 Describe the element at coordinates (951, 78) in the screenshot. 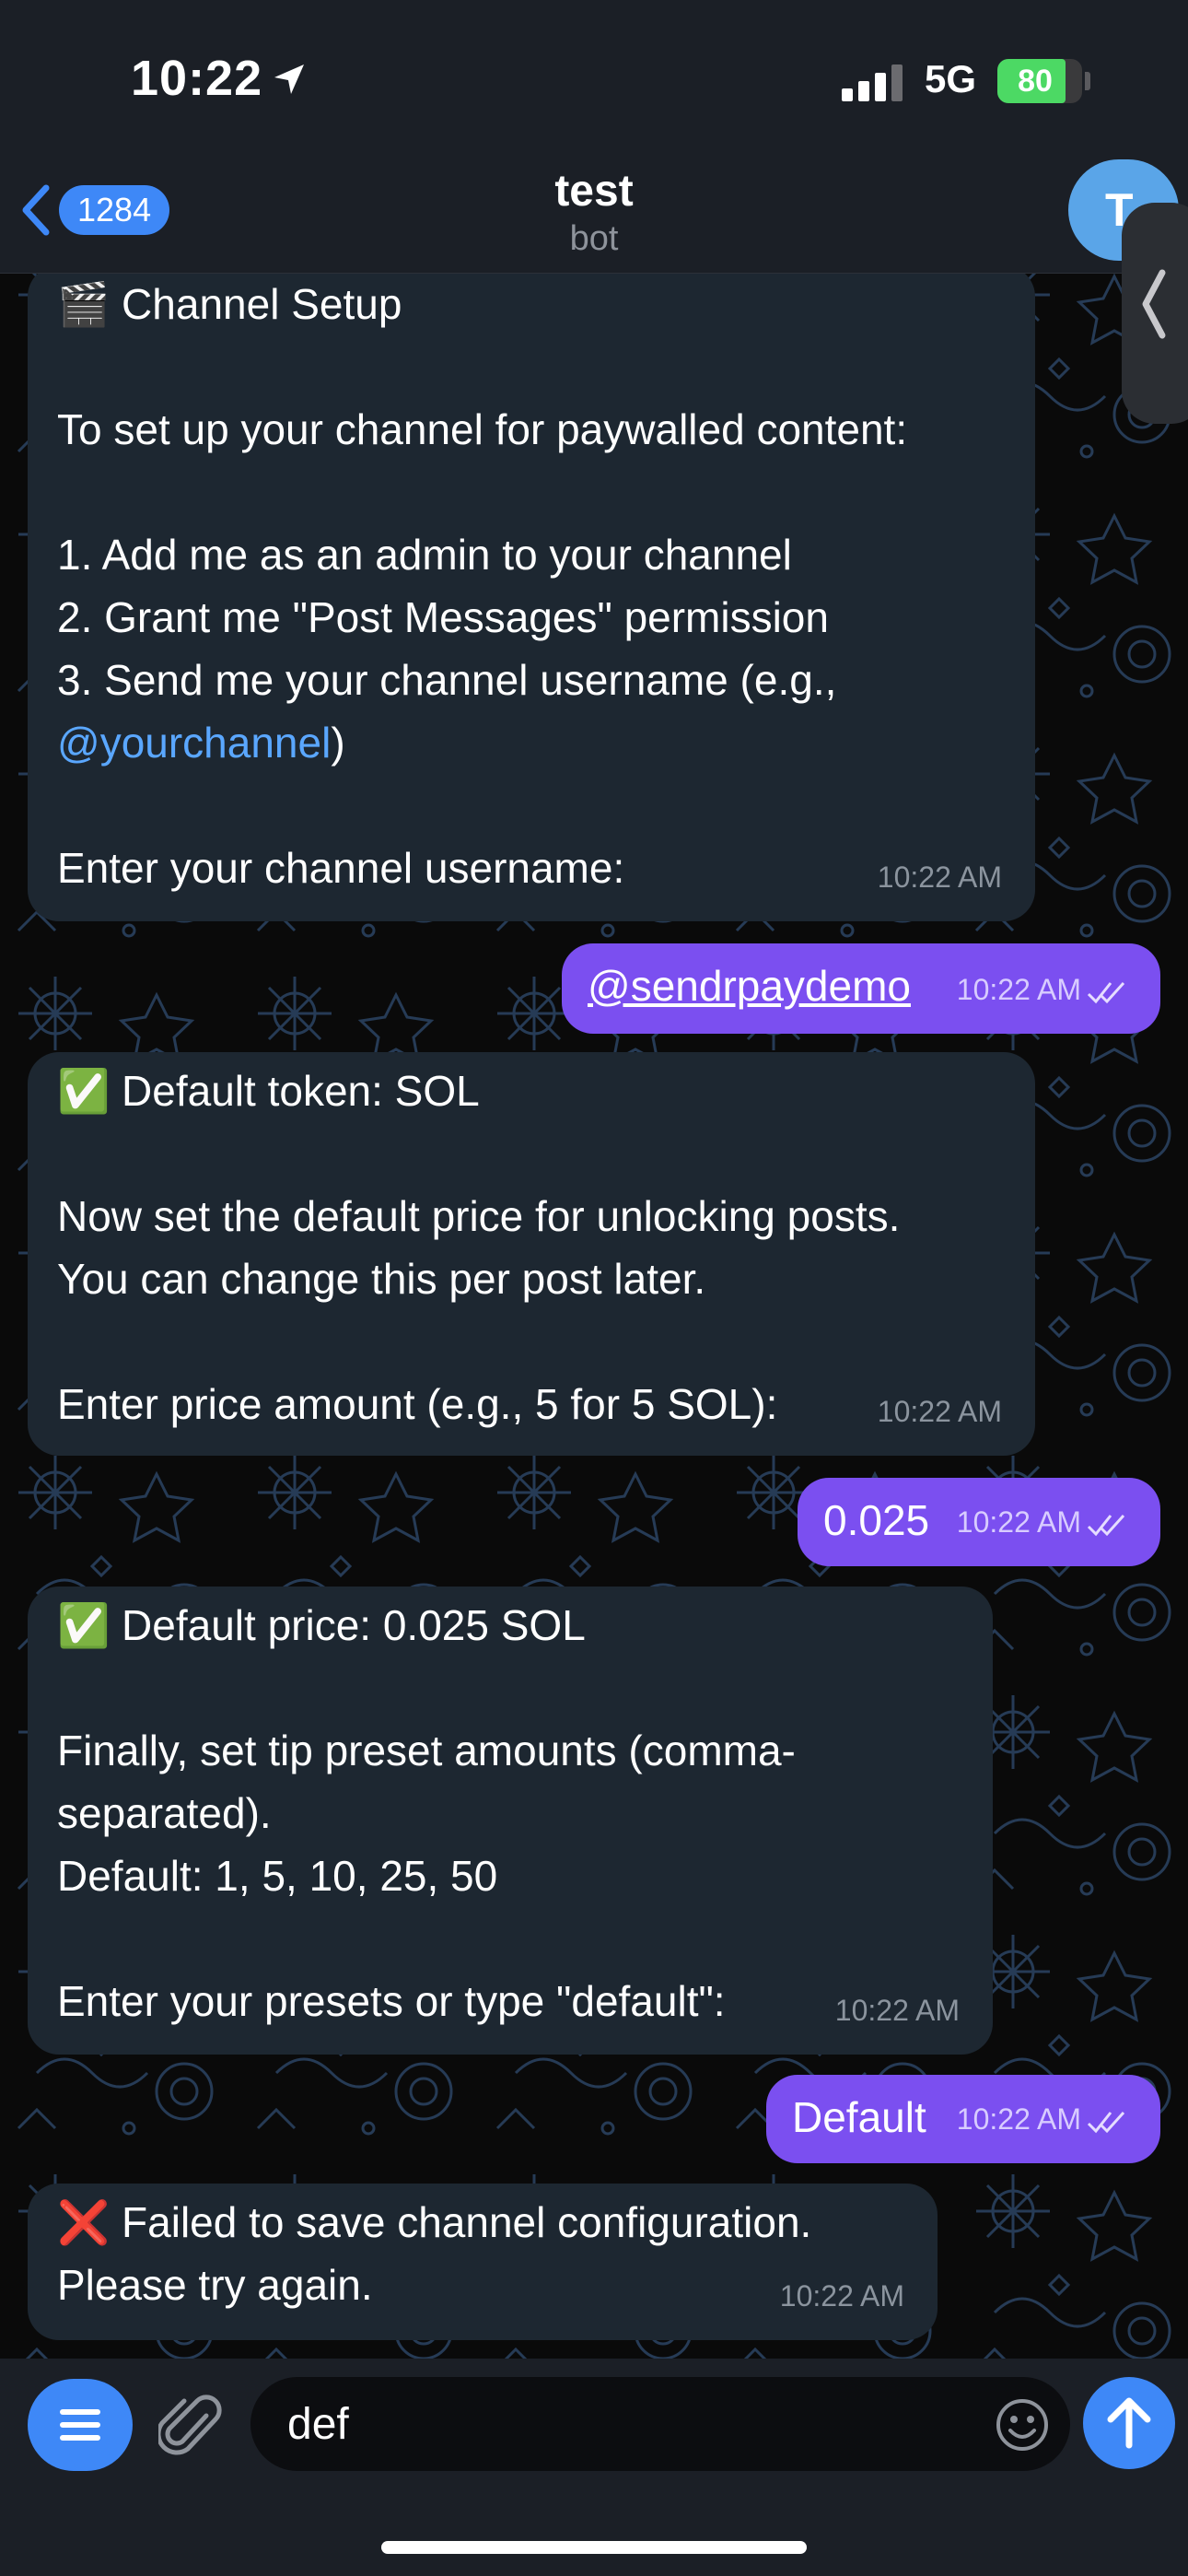

I see `network-type: 5G` at that location.